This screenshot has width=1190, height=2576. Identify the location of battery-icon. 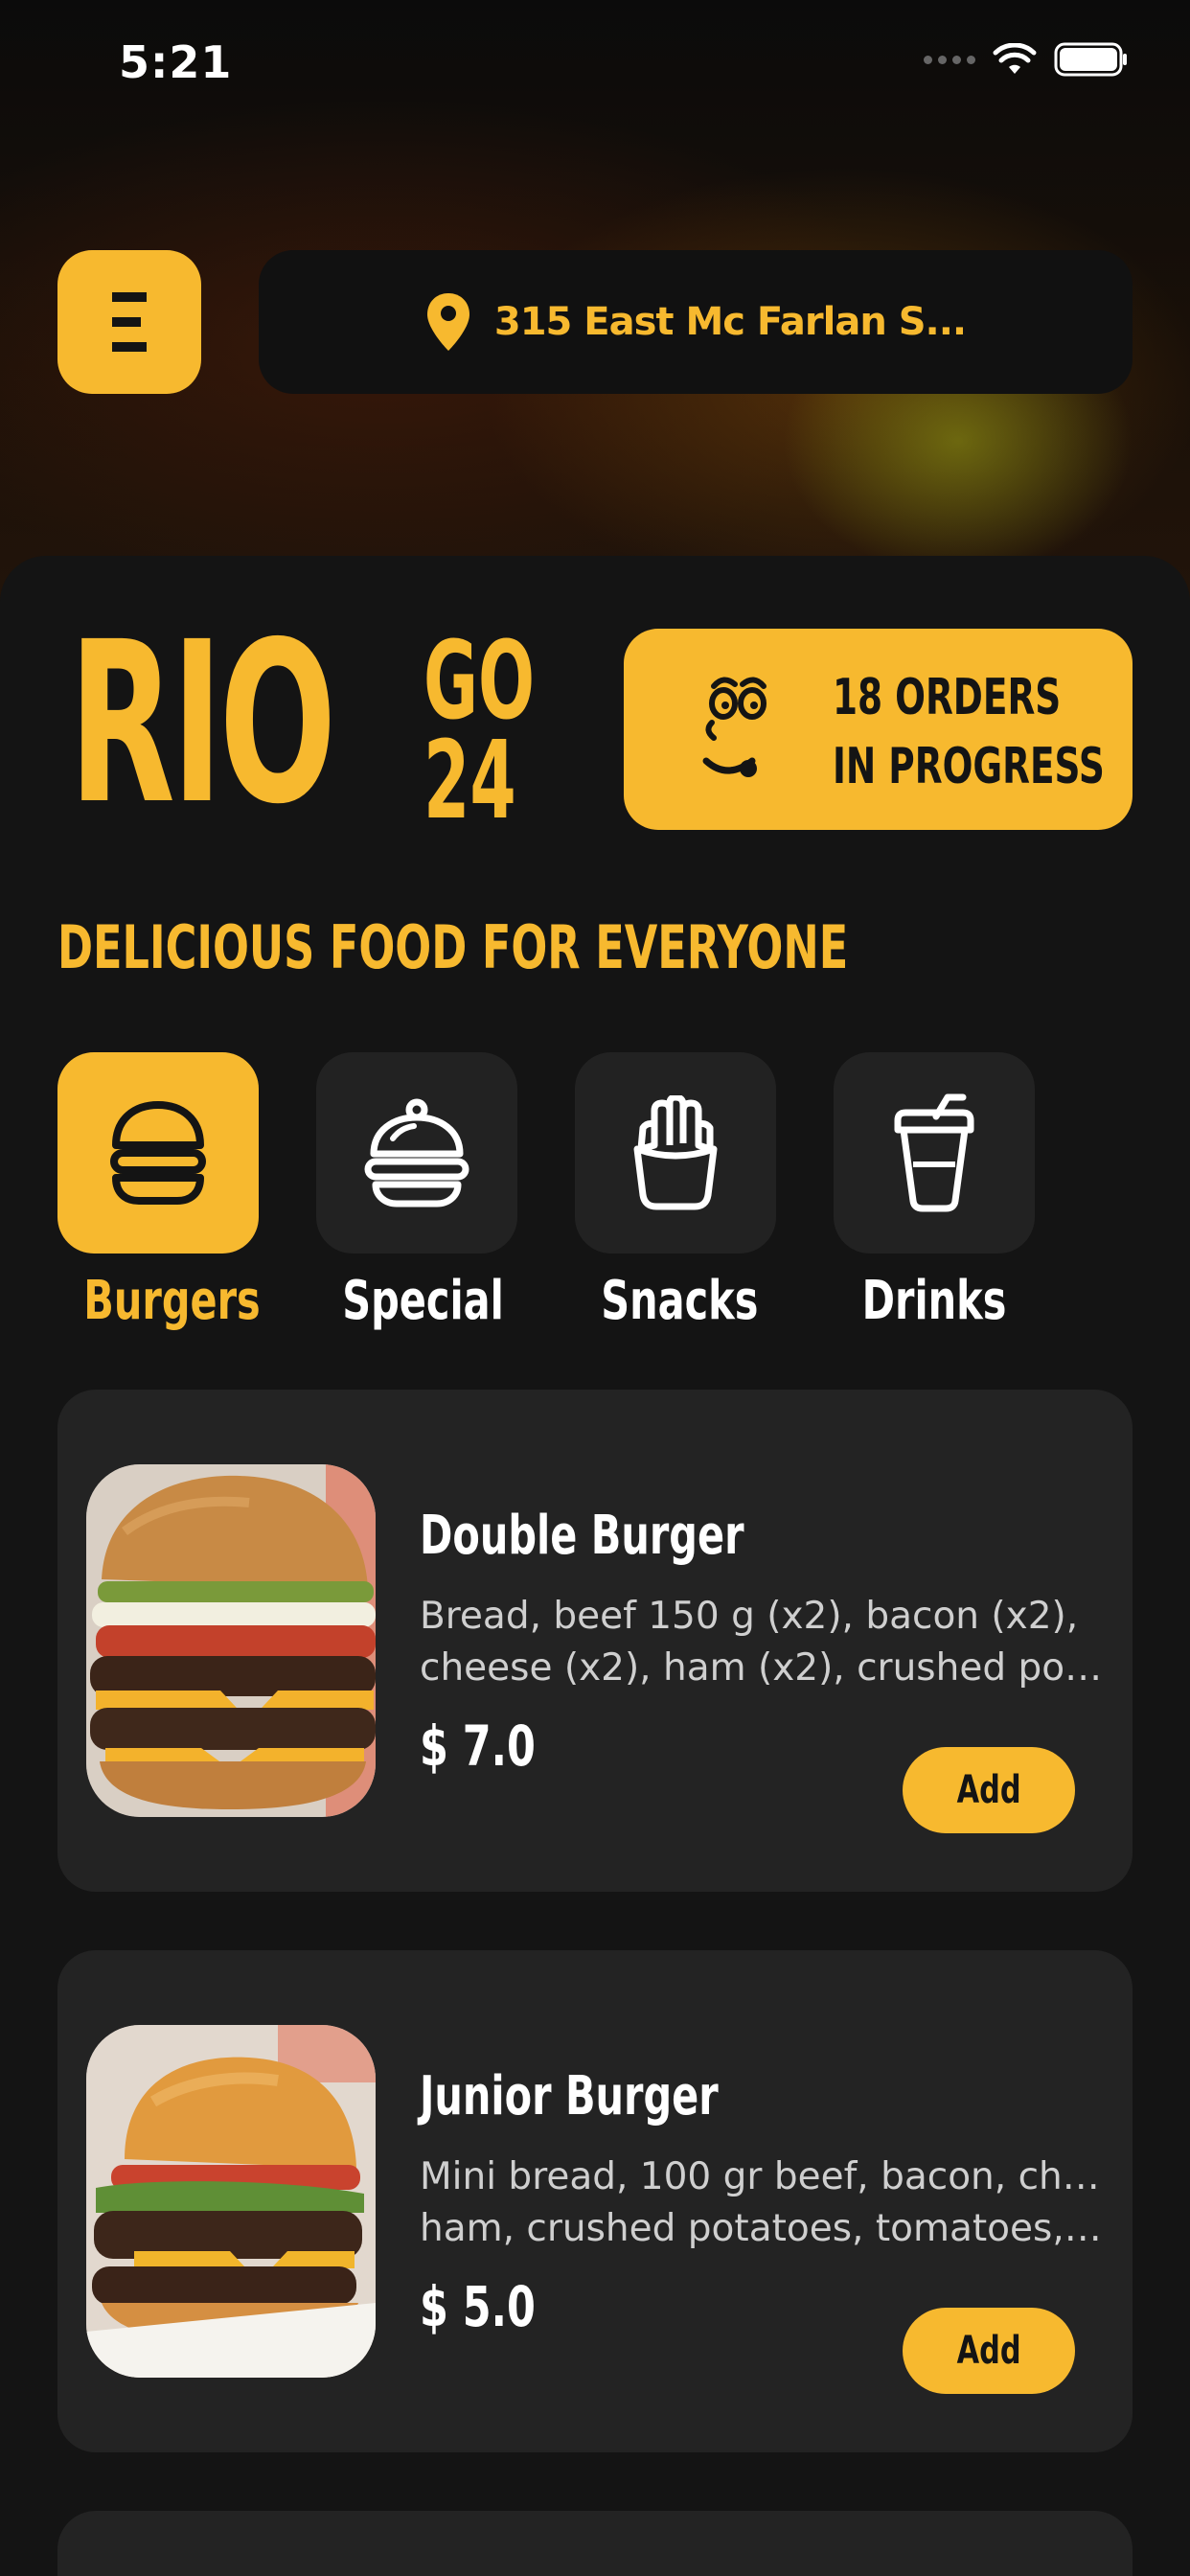
(1091, 59).